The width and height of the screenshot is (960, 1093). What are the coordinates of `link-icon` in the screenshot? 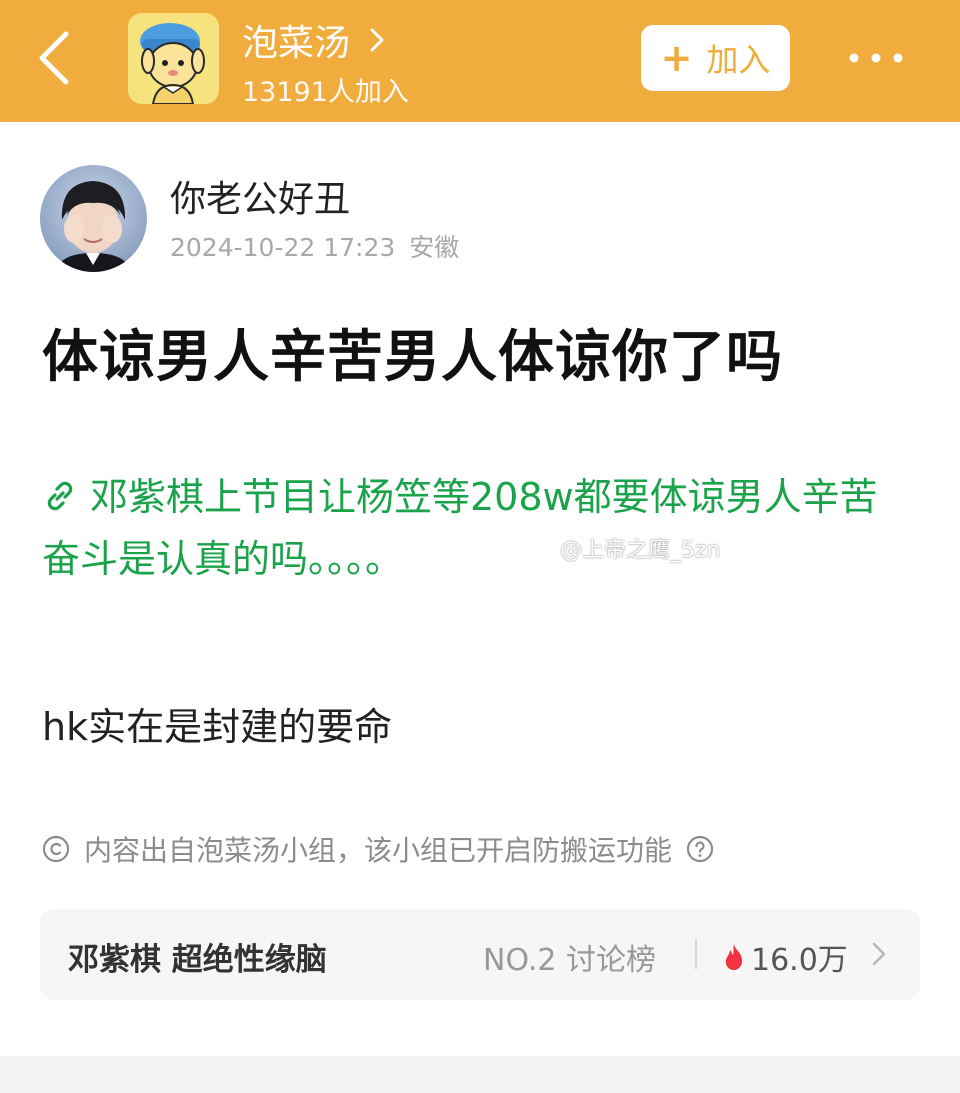 It's located at (60, 496).